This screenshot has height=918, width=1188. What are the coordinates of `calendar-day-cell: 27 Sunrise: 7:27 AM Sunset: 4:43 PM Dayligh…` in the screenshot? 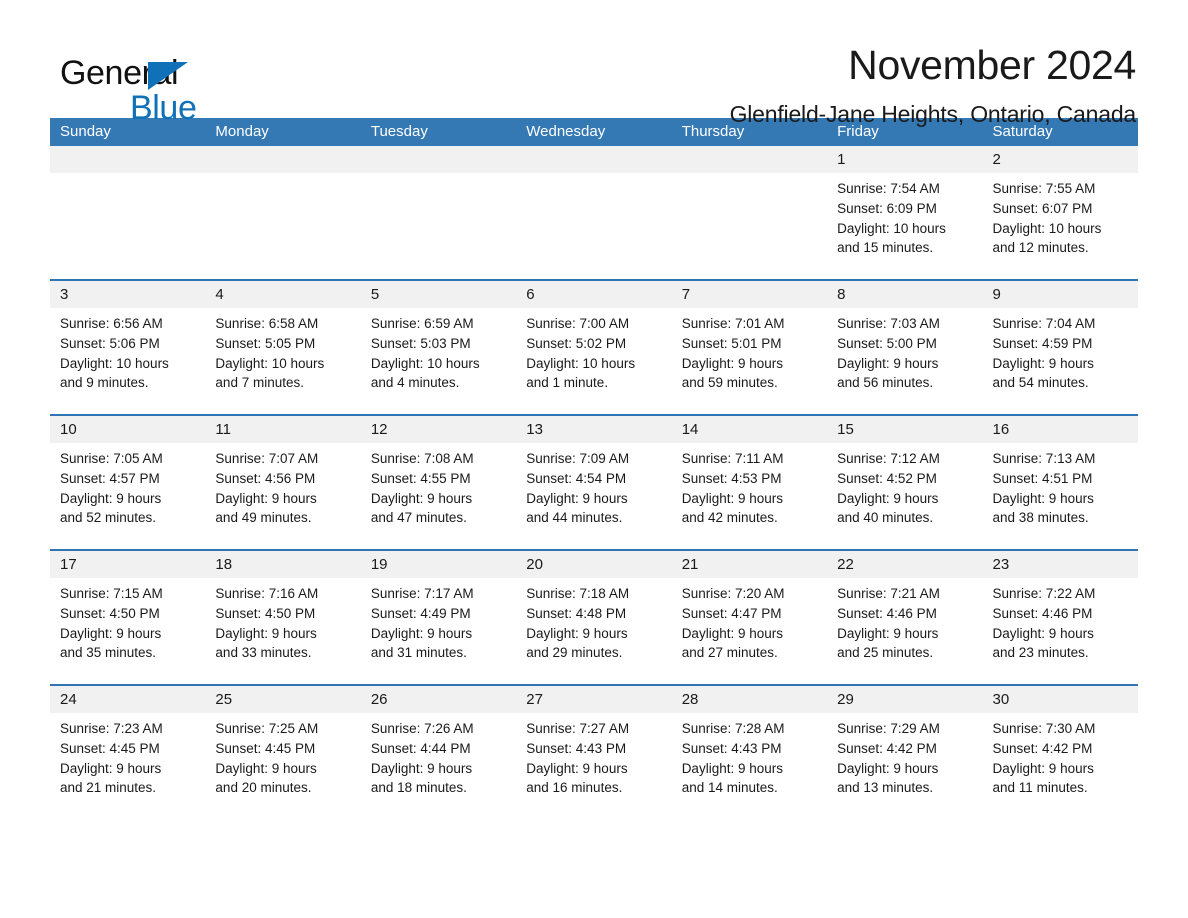 It's located at (594, 752).